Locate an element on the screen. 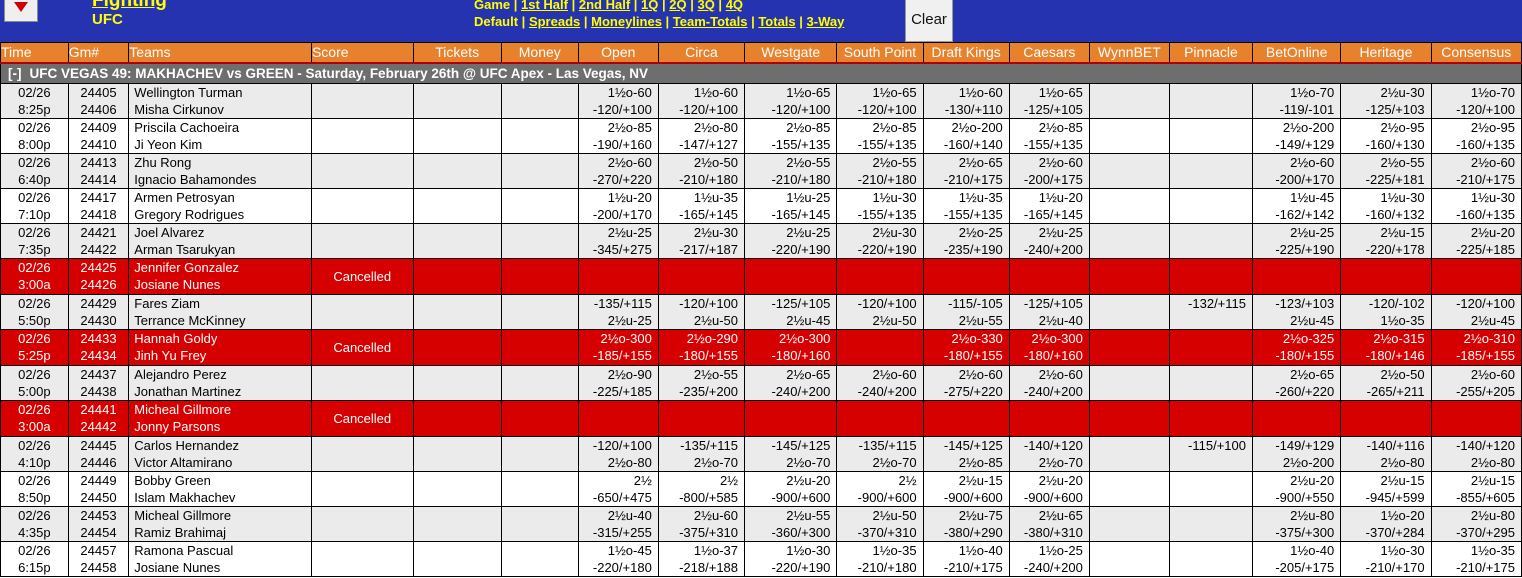 The width and height of the screenshot is (1522, 578). odds-cell-heritage: 2½o-50 -265/+211 is located at coordinates (1386, 383).